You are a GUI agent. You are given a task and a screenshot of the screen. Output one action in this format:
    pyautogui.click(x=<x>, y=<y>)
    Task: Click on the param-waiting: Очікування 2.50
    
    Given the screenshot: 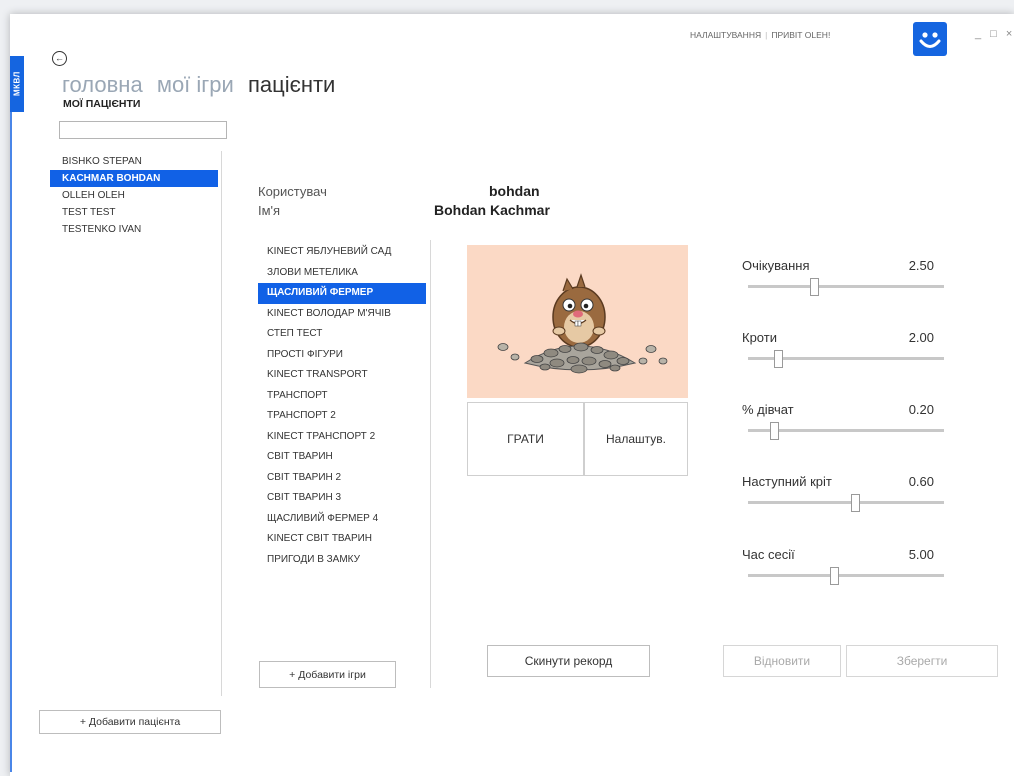 What is the action you would take?
    pyautogui.click(x=844, y=280)
    